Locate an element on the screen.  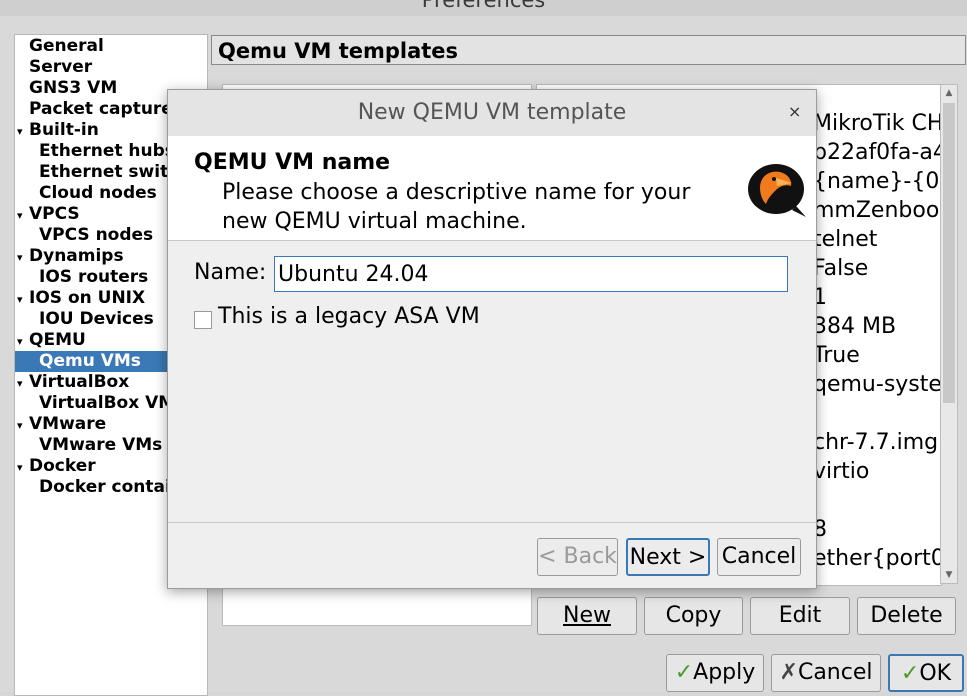
sidebar-item-label: VirtualBox is located at coordinates (79, 382).